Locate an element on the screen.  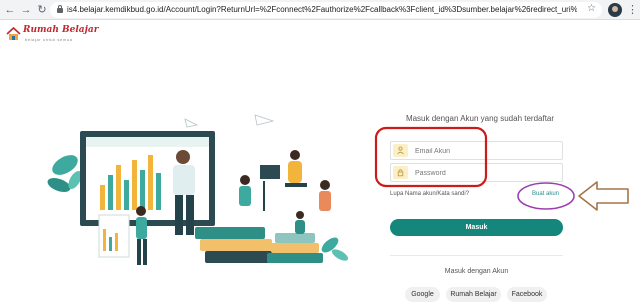
forward-arrow-icon: → is located at coordinates (26, 10).